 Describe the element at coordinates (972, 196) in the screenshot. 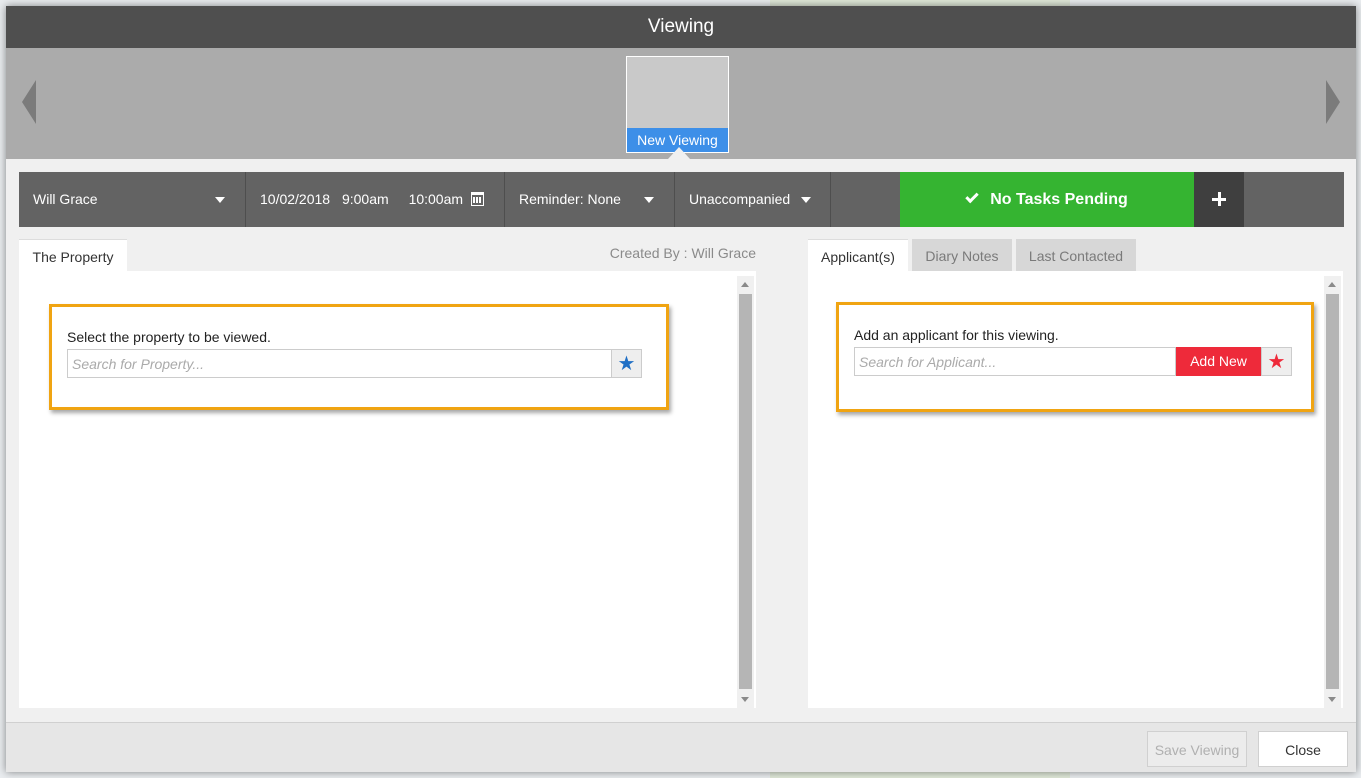

I see `check-icon` at that location.